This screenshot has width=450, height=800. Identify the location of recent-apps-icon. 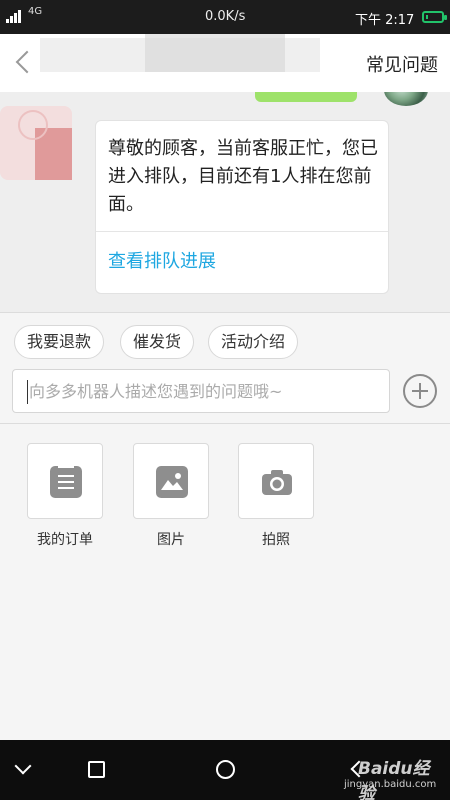
(96, 769).